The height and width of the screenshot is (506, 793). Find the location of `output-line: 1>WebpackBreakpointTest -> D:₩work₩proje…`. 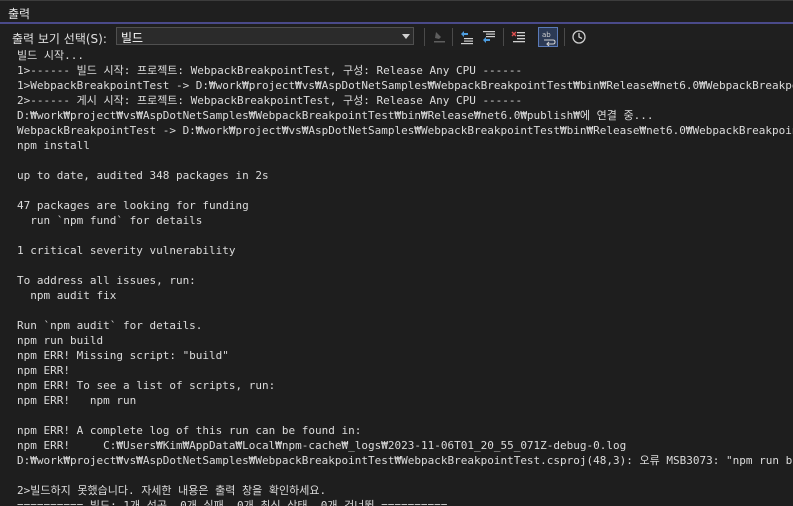

output-line: 1>WebpackBreakpointTest -> D:₩work₩proje… is located at coordinates (405, 85).